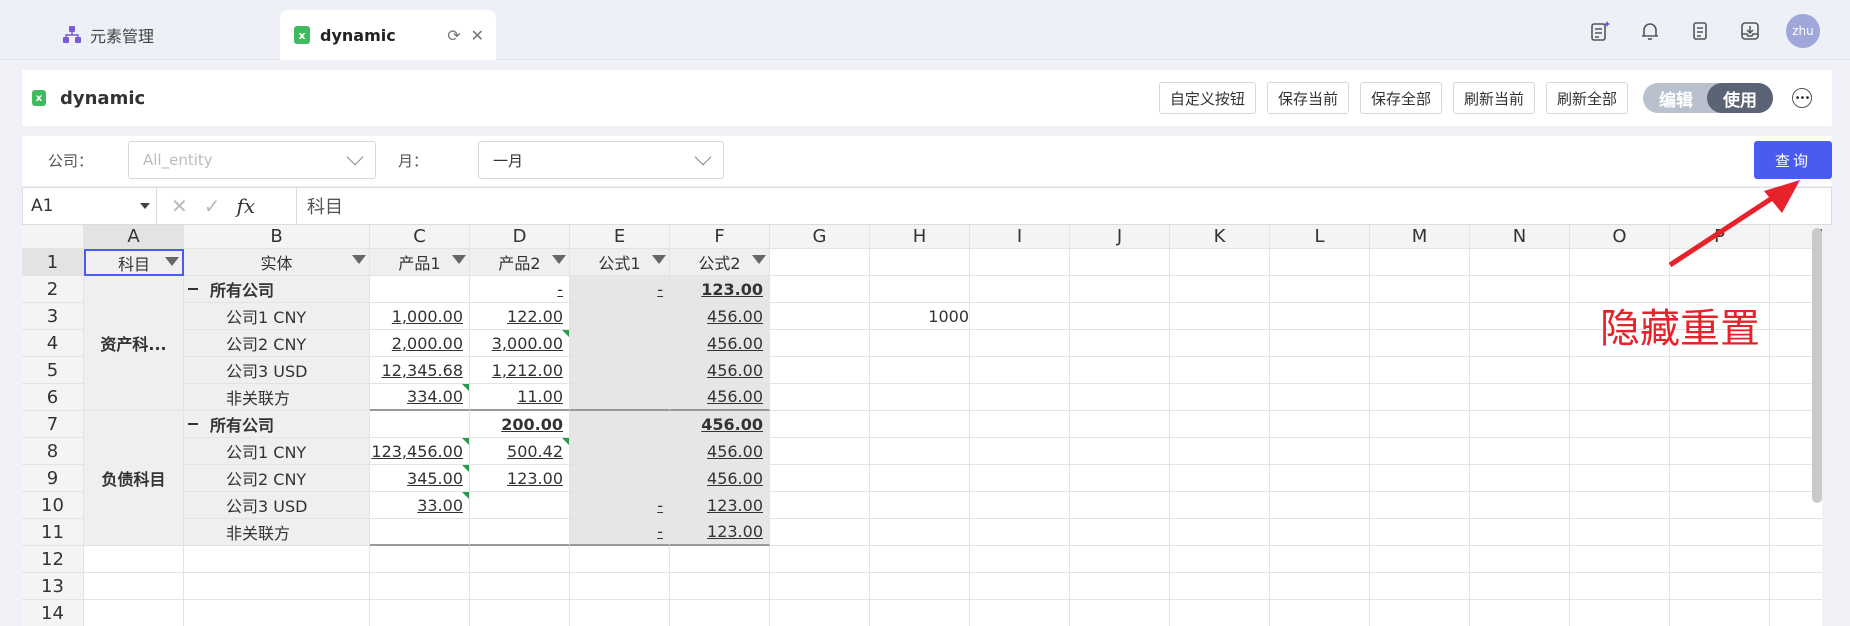 This screenshot has width=1850, height=626. Describe the element at coordinates (420, 397) in the screenshot. I see `value-cell-c: 334.00` at that location.